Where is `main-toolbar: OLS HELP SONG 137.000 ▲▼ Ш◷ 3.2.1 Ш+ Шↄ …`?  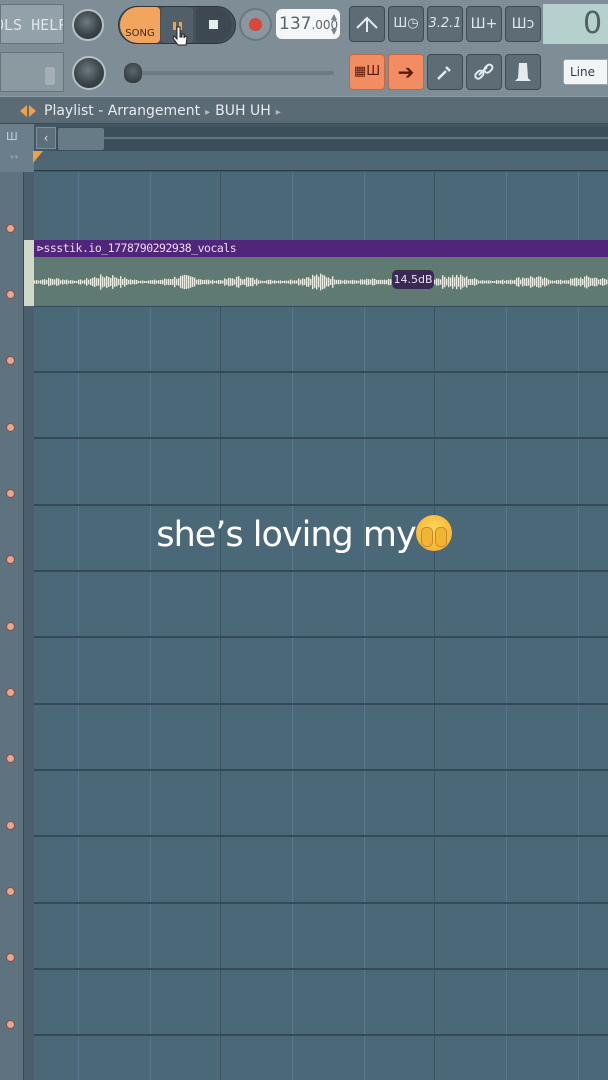 main-toolbar: OLS HELP SONG 137.000 ▲▼ Ш◷ 3.2.1 Ш+ Шↄ … is located at coordinates (304, 48).